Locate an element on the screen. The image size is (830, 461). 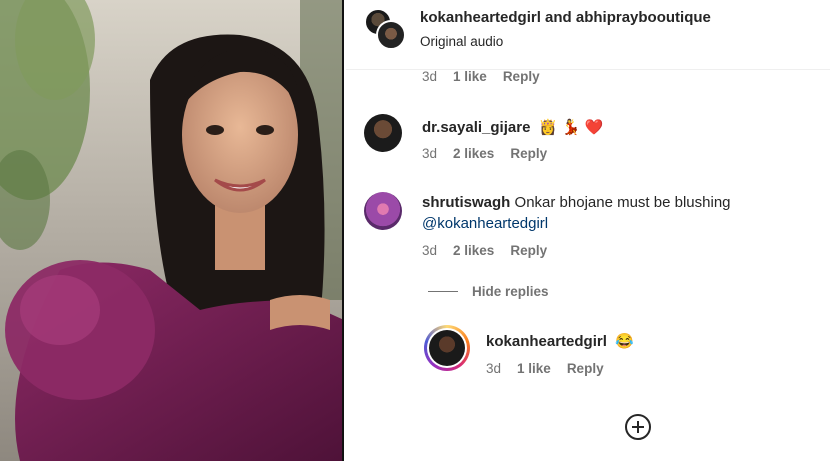
audio-label: Original audio is located at coordinates (461, 41).